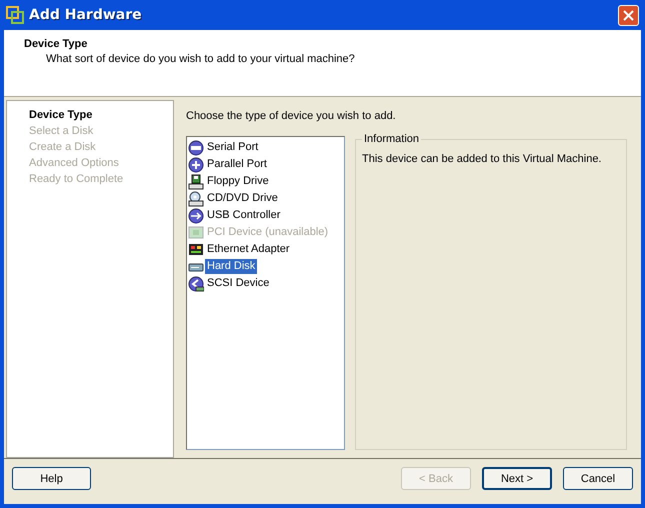  I want to click on device-item: Ethernet Adapter, so click(248, 249).